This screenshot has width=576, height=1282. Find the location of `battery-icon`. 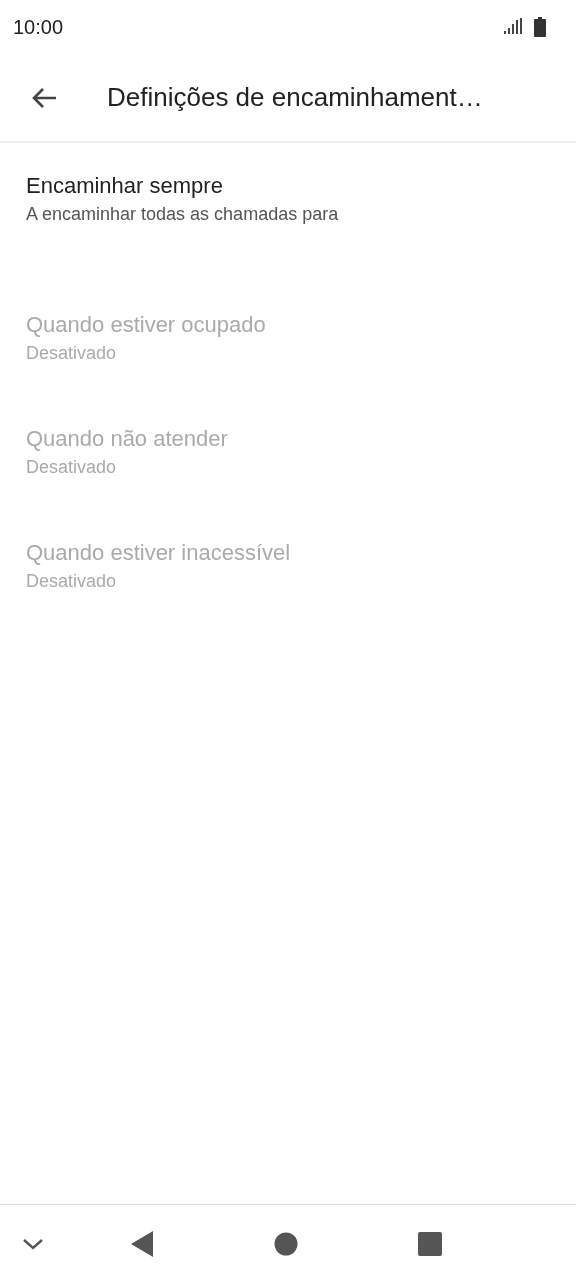

battery-icon is located at coordinates (540, 27).